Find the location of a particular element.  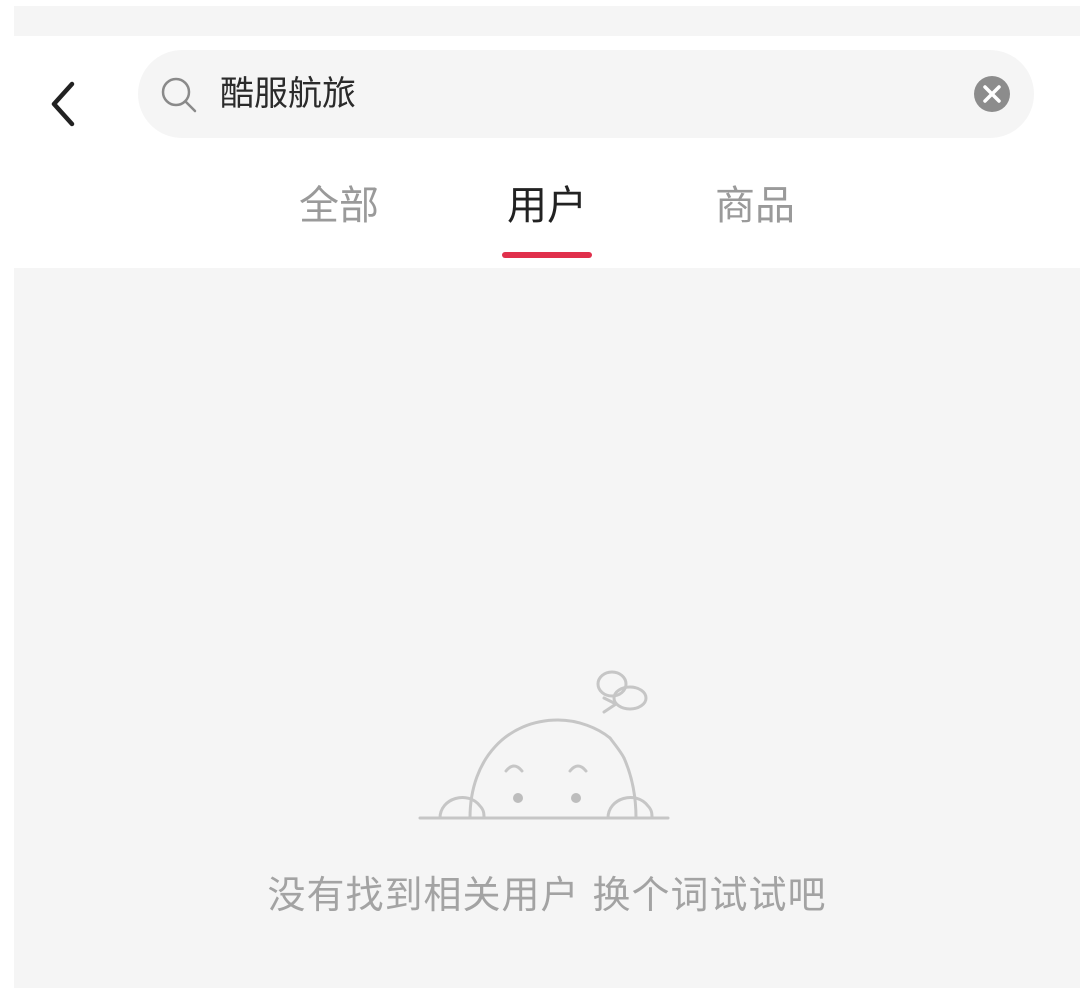

back-button is located at coordinates (64, 104).